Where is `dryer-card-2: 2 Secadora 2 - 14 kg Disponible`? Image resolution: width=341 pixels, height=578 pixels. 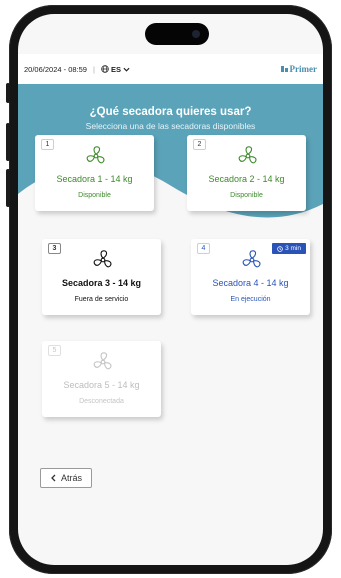
dryer-card-2: 2 Secadora 2 - 14 kg Disponible is located at coordinates (246, 173).